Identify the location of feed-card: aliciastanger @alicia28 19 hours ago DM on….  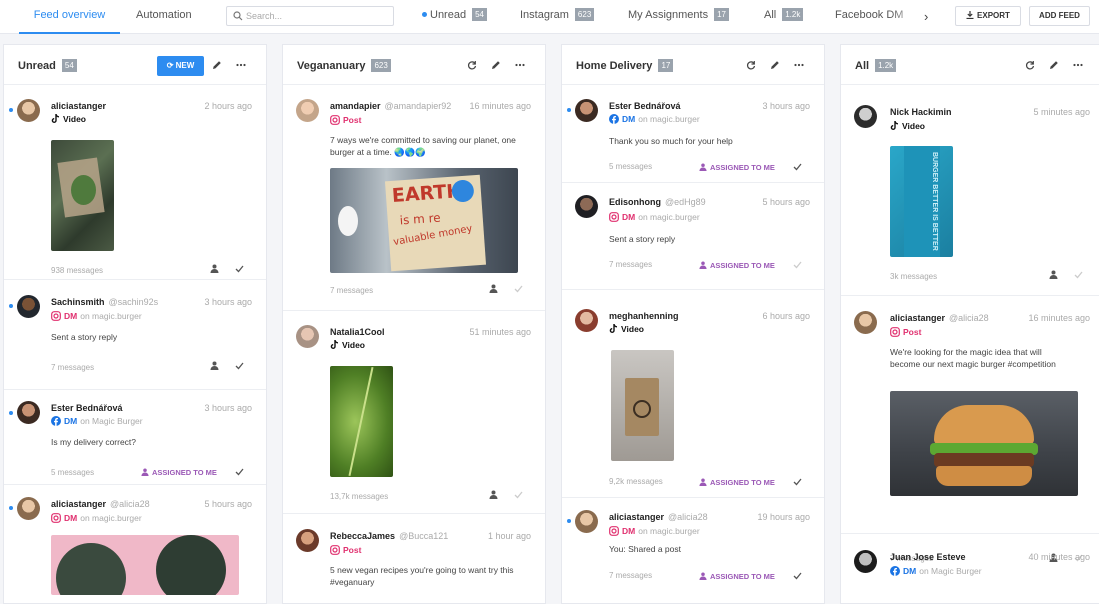
(693, 549).